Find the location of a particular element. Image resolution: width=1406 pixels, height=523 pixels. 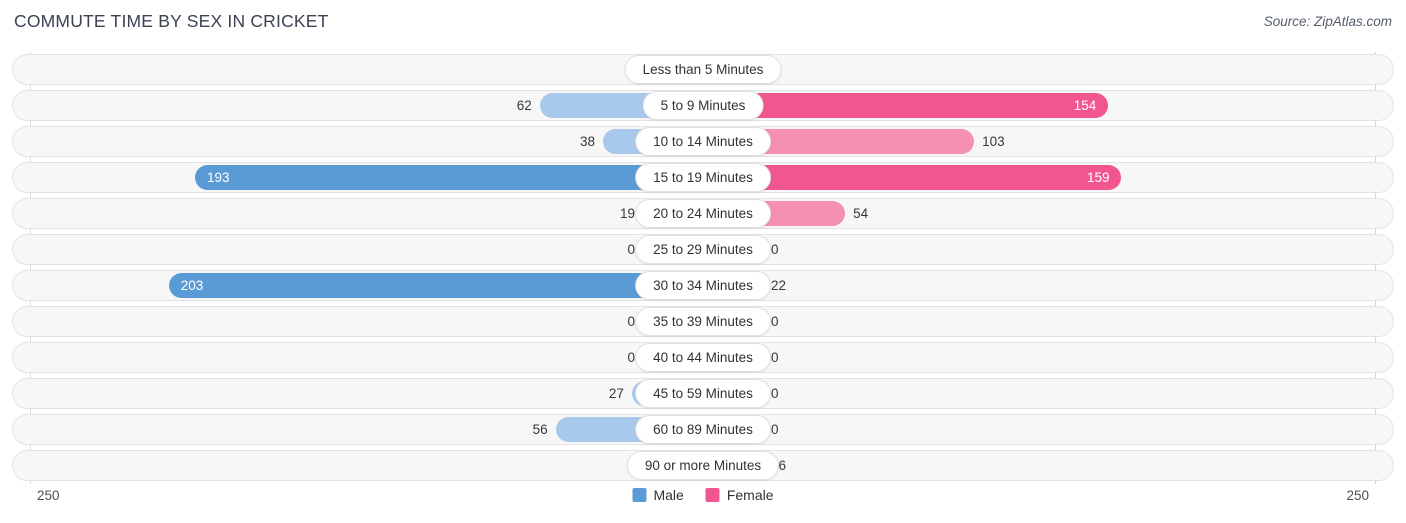

row-bars: 38 103 10 to 14 Minutes is located at coordinates (703, 142).